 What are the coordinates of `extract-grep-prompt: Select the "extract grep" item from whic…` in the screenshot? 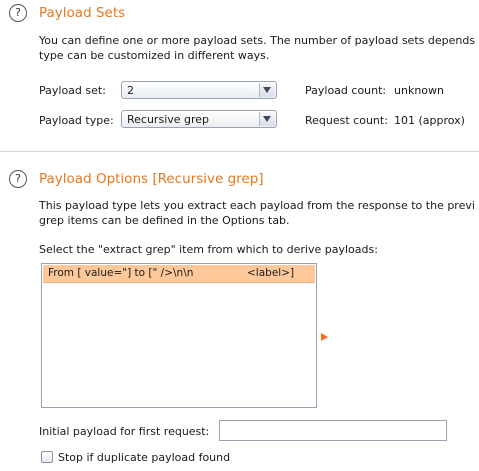 It's located at (208, 249).